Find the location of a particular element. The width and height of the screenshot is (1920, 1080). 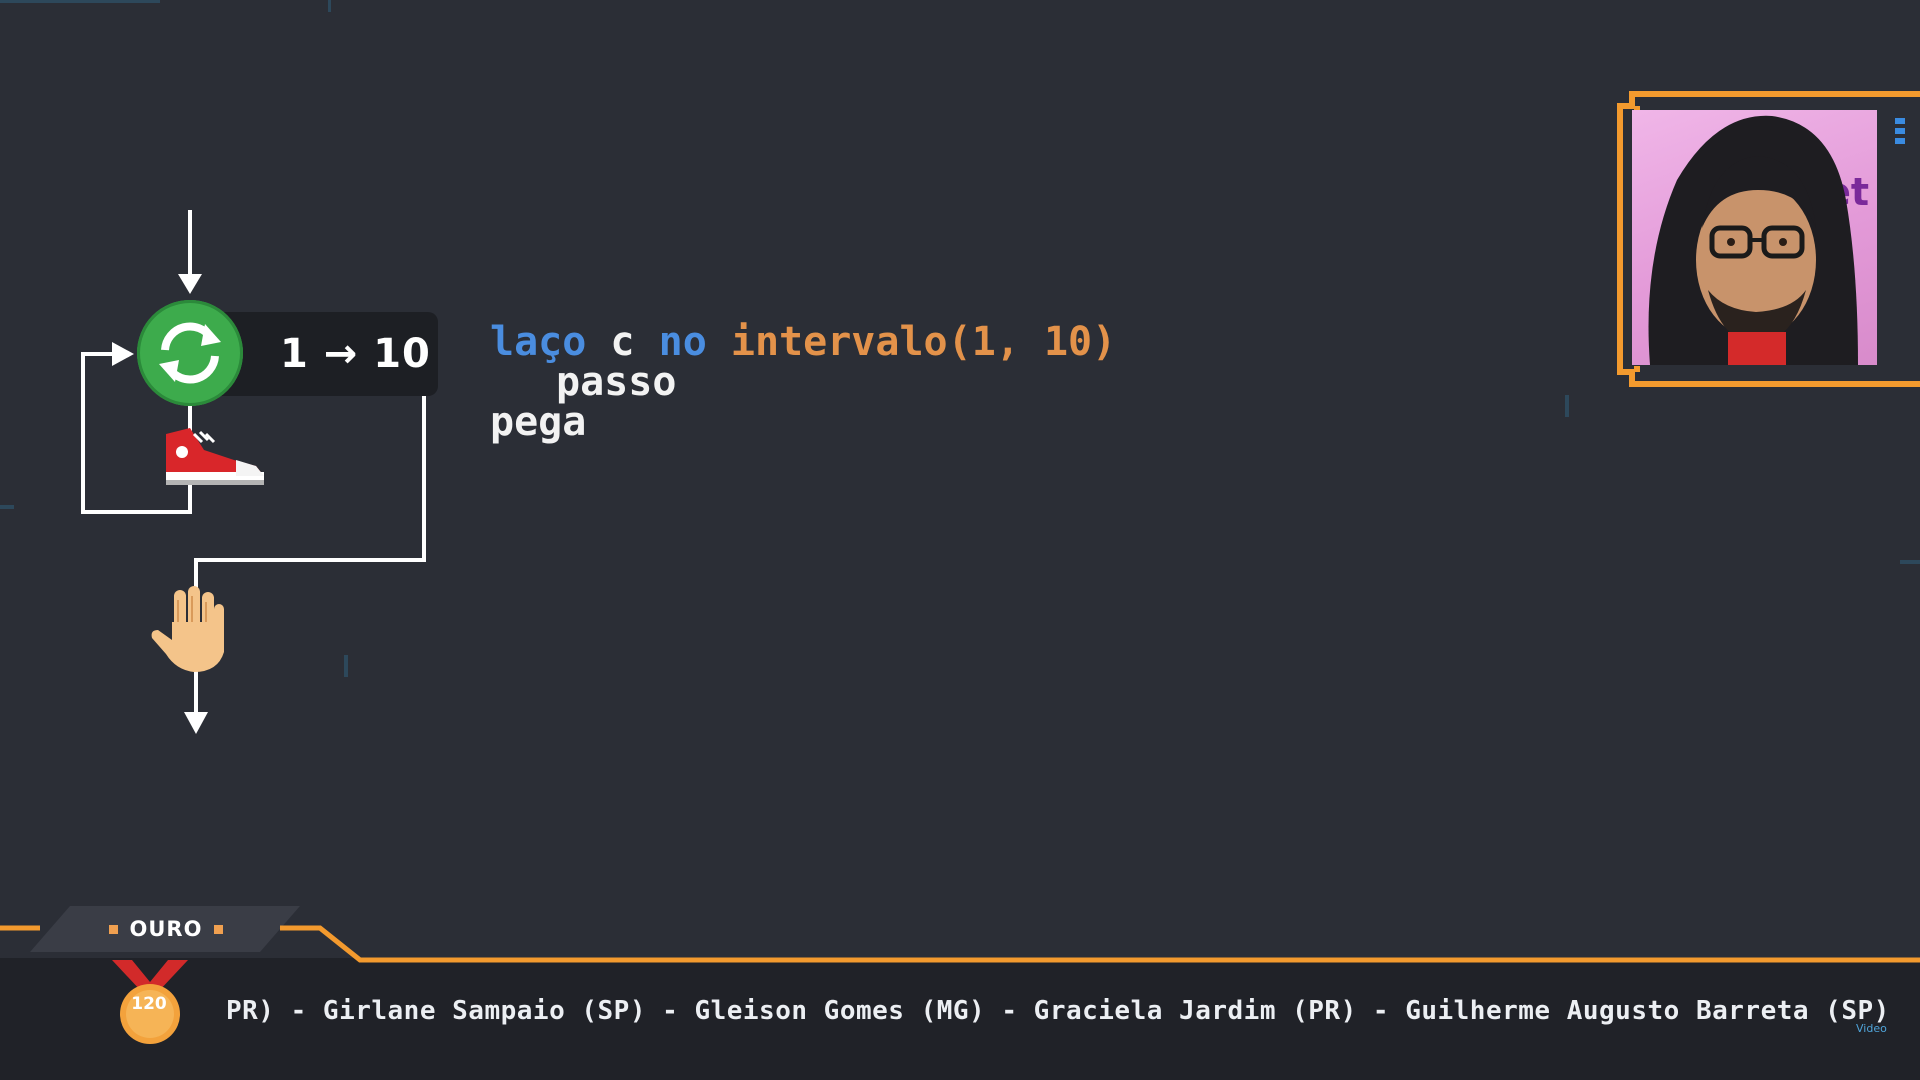

refresh-icon is located at coordinates (190, 353).